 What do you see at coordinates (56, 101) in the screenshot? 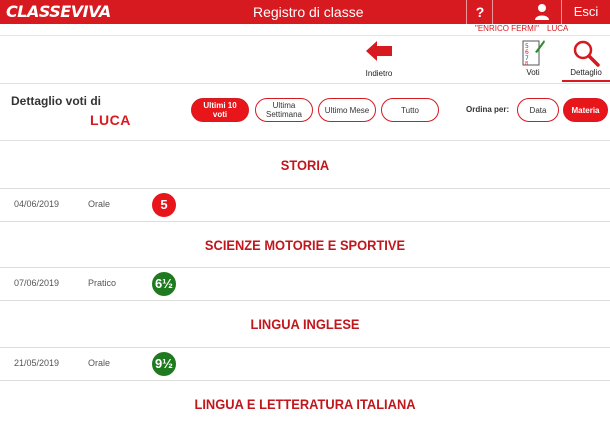
I see `detail-title: Dettaglio voti di` at bounding box center [56, 101].